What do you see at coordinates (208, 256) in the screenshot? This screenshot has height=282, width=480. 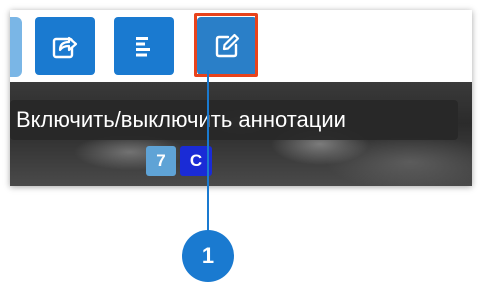 I see `callout-marker: 1` at bounding box center [208, 256].